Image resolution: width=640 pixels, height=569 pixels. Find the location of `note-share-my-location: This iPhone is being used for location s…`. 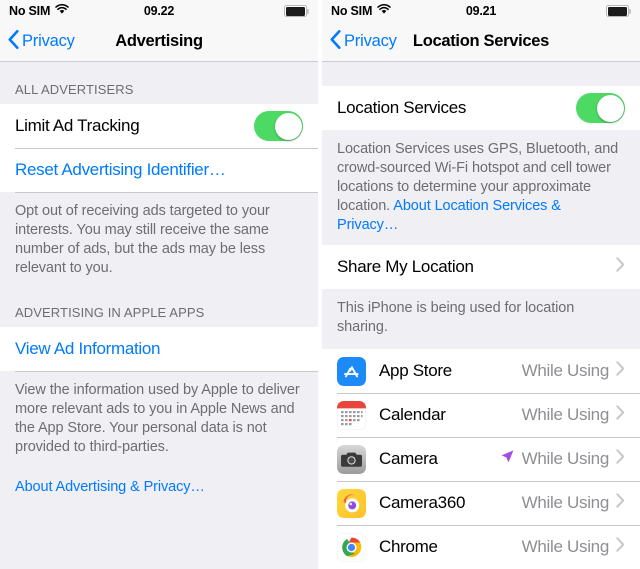

note-share-my-location: This iPhone is being used for location s… is located at coordinates (481, 319).